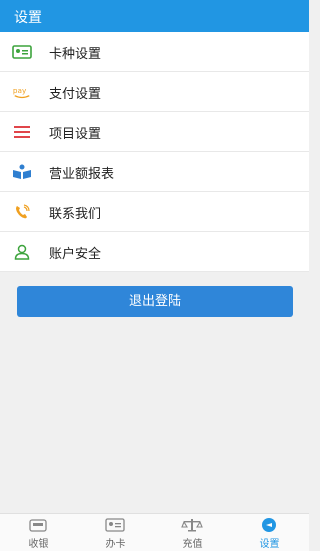 The height and width of the screenshot is (551, 320). What do you see at coordinates (75, 54) in the screenshot?
I see `menu-item-label: 卡种设置` at bounding box center [75, 54].